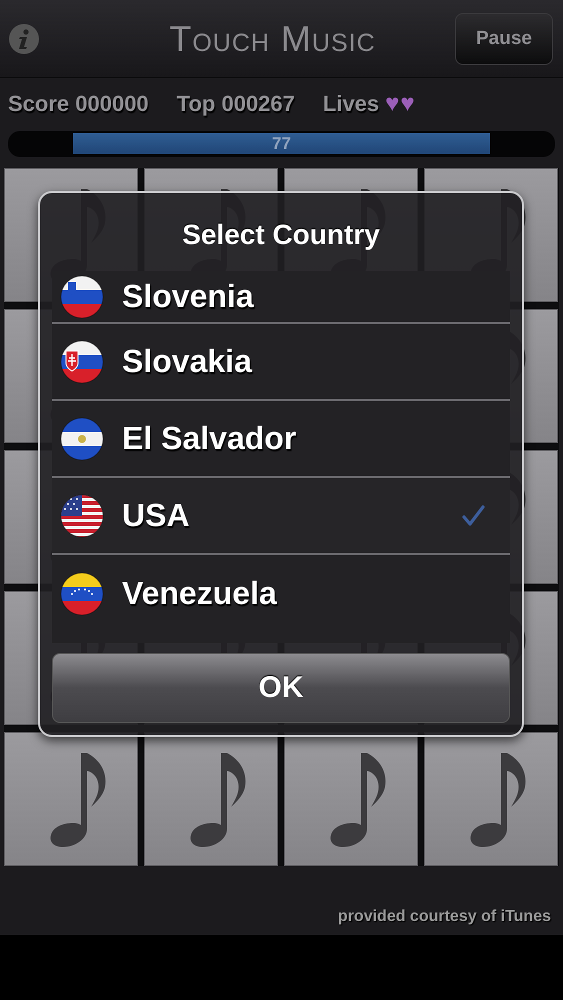 This screenshot has height=1000, width=563. Describe the element at coordinates (272, 39) in the screenshot. I see `app-title: Touch Music` at that location.